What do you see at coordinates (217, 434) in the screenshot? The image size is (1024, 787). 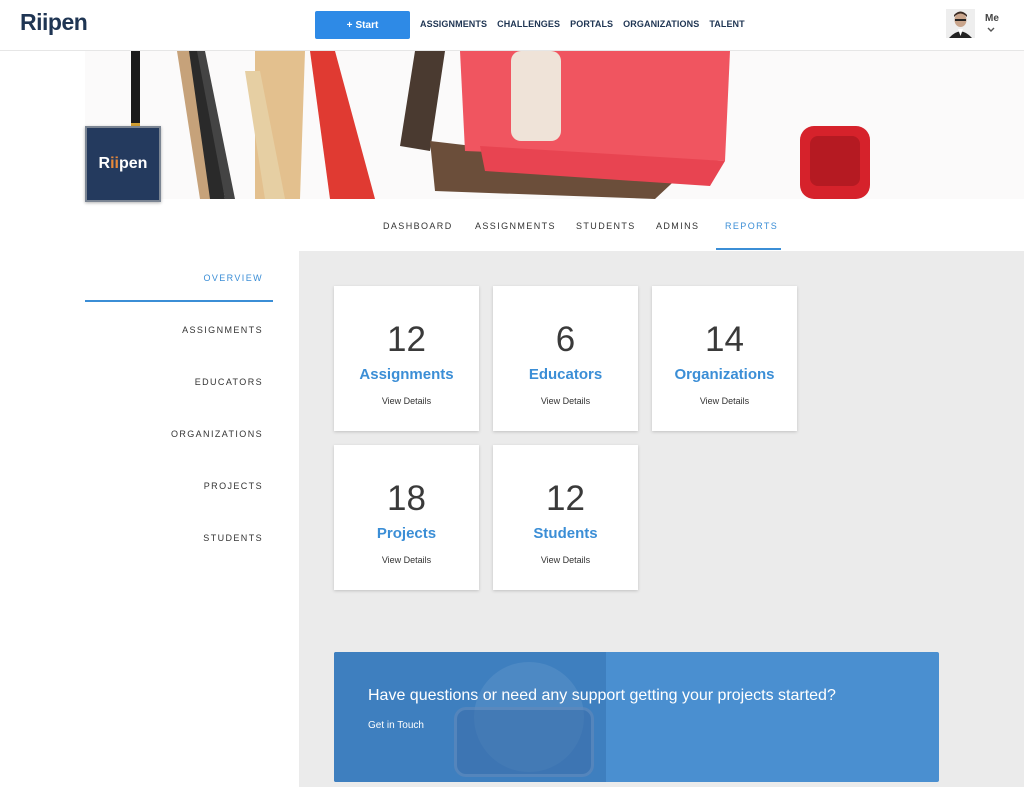 I see `sidebar-item-organizations: ORGANIZATIONS` at bounding box center [217, 434].